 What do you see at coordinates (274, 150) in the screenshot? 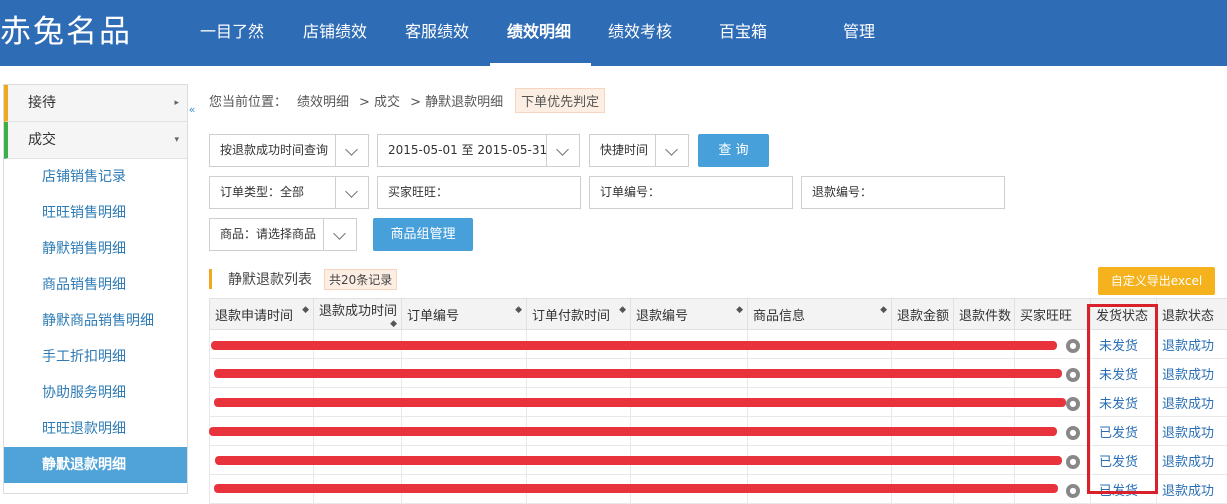
I see `query-mode-value: 按退款成功时间查询` at bounding box center [274, 150].